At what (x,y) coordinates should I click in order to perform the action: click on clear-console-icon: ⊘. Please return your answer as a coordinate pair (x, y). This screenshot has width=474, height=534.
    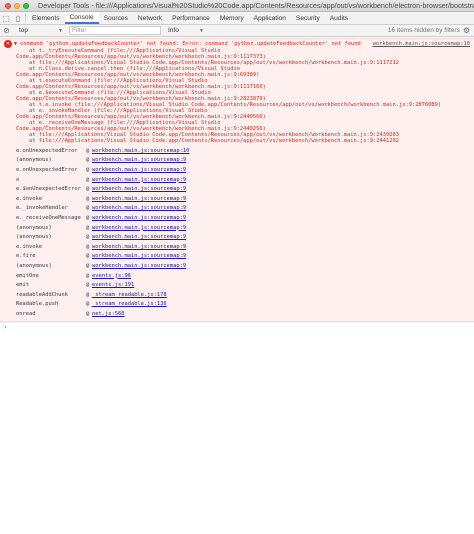
    Looking at the image, I should click on (6, 30).